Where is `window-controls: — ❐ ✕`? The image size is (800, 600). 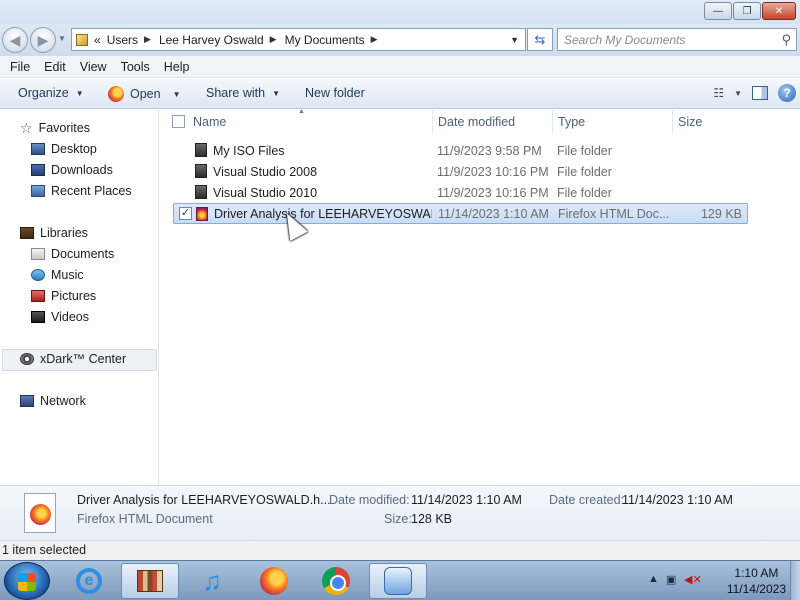 window-controls: — ❐ ✕ is located at coordinates (750, 11).